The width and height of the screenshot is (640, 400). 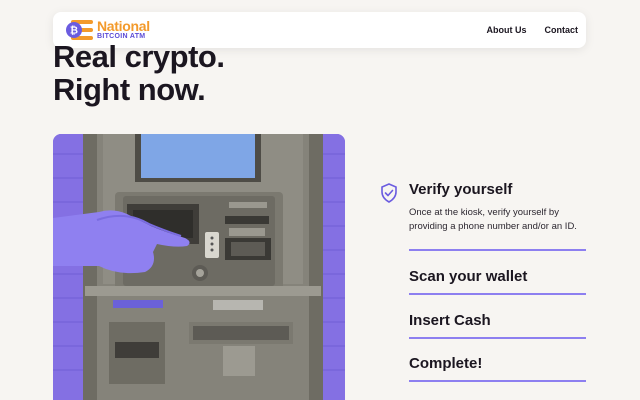 I want to click on shield-check-icon, so click(x=389, y=193).